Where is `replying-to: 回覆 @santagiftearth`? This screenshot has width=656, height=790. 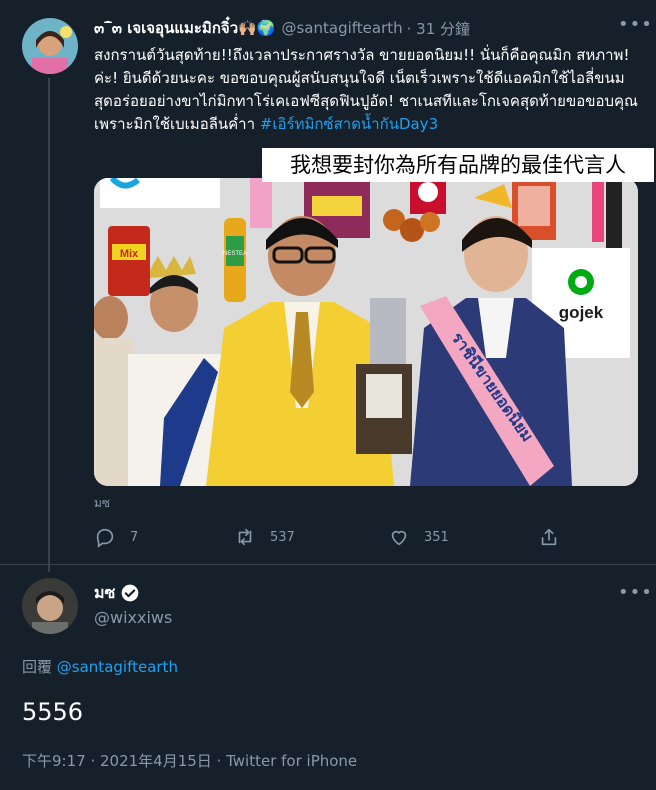
replying-to: 回覆 @santagiftearth is located at coordinates (100, 666).